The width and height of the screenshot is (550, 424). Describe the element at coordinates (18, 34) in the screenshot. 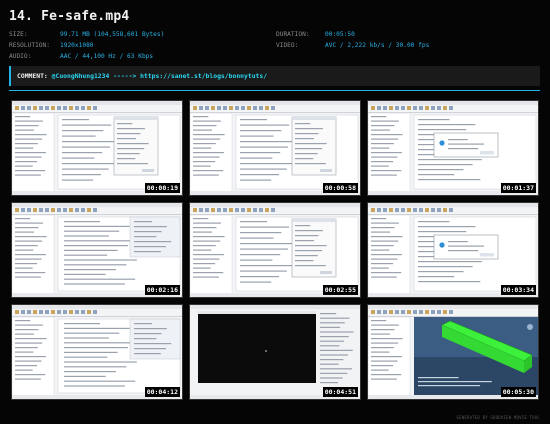

I see `size-label: SIZE:` at that location.